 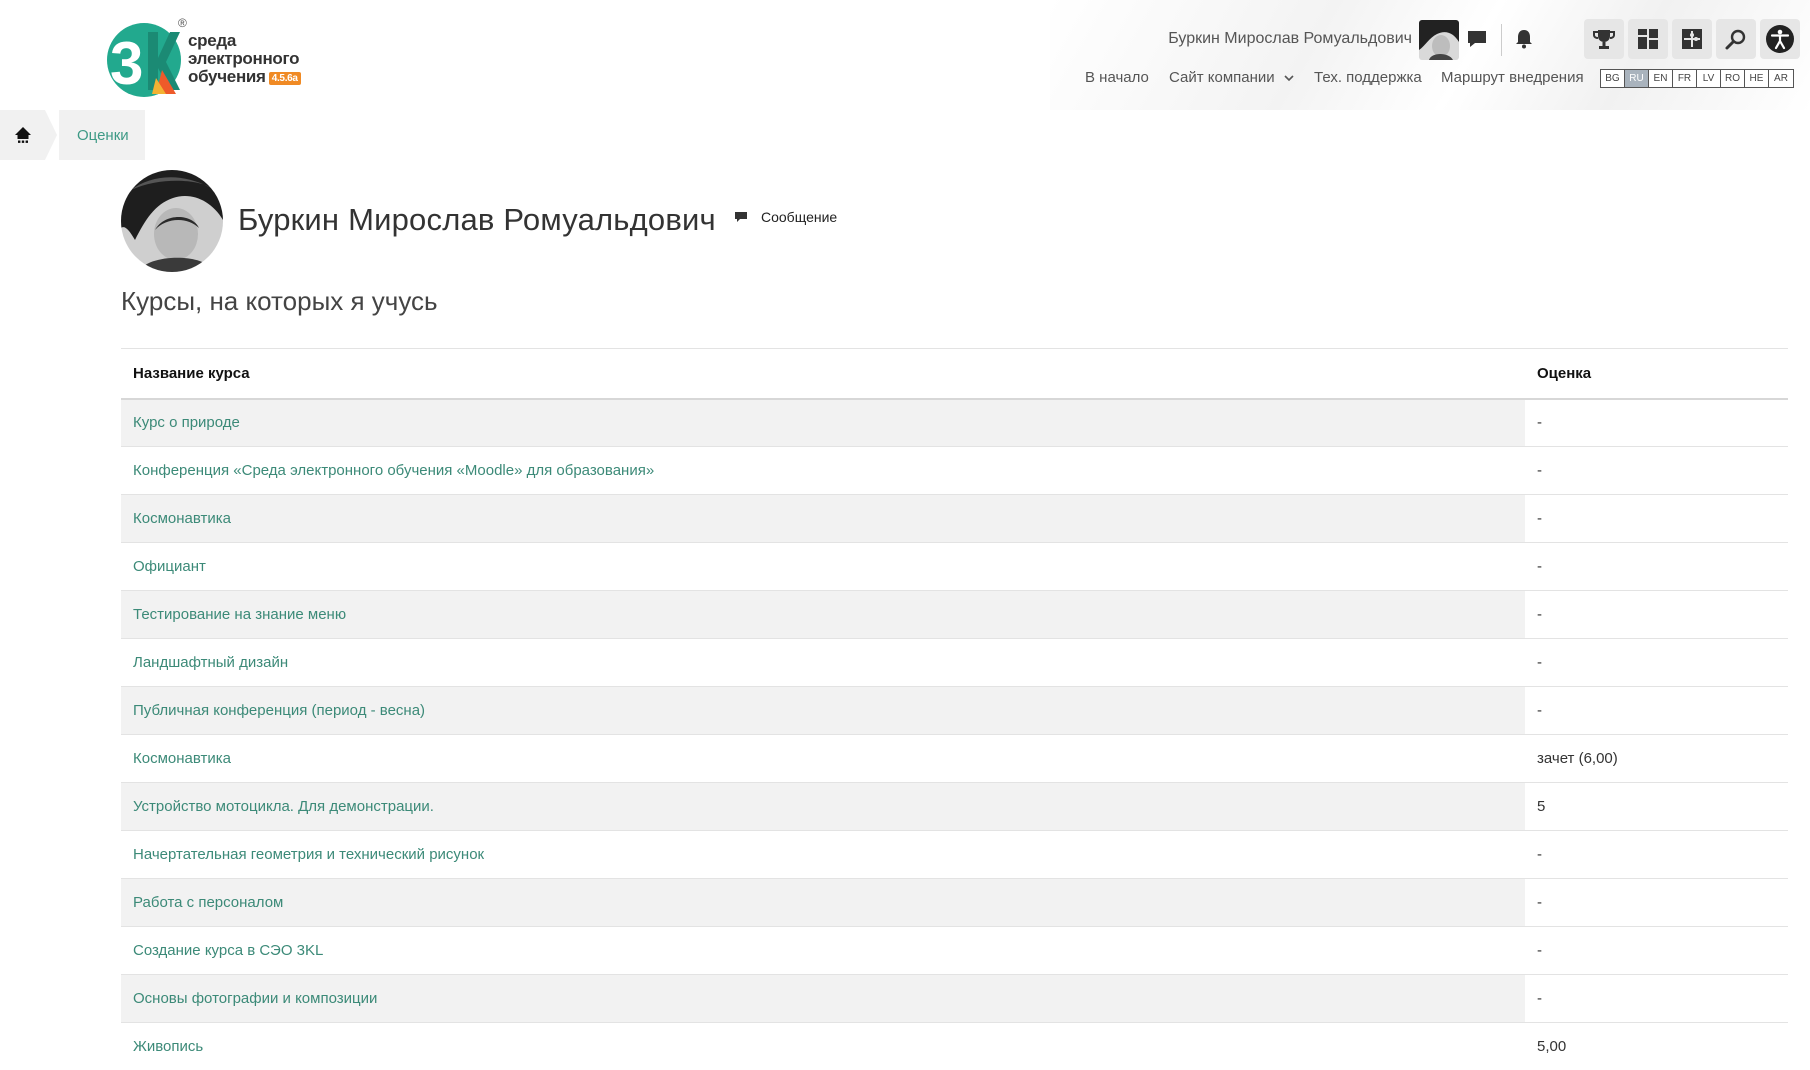 What do you see at coordinates (1656, 1046) in the screenshot?
I see `grade-cell: 5,00` at bounding box center [1656, 1046].